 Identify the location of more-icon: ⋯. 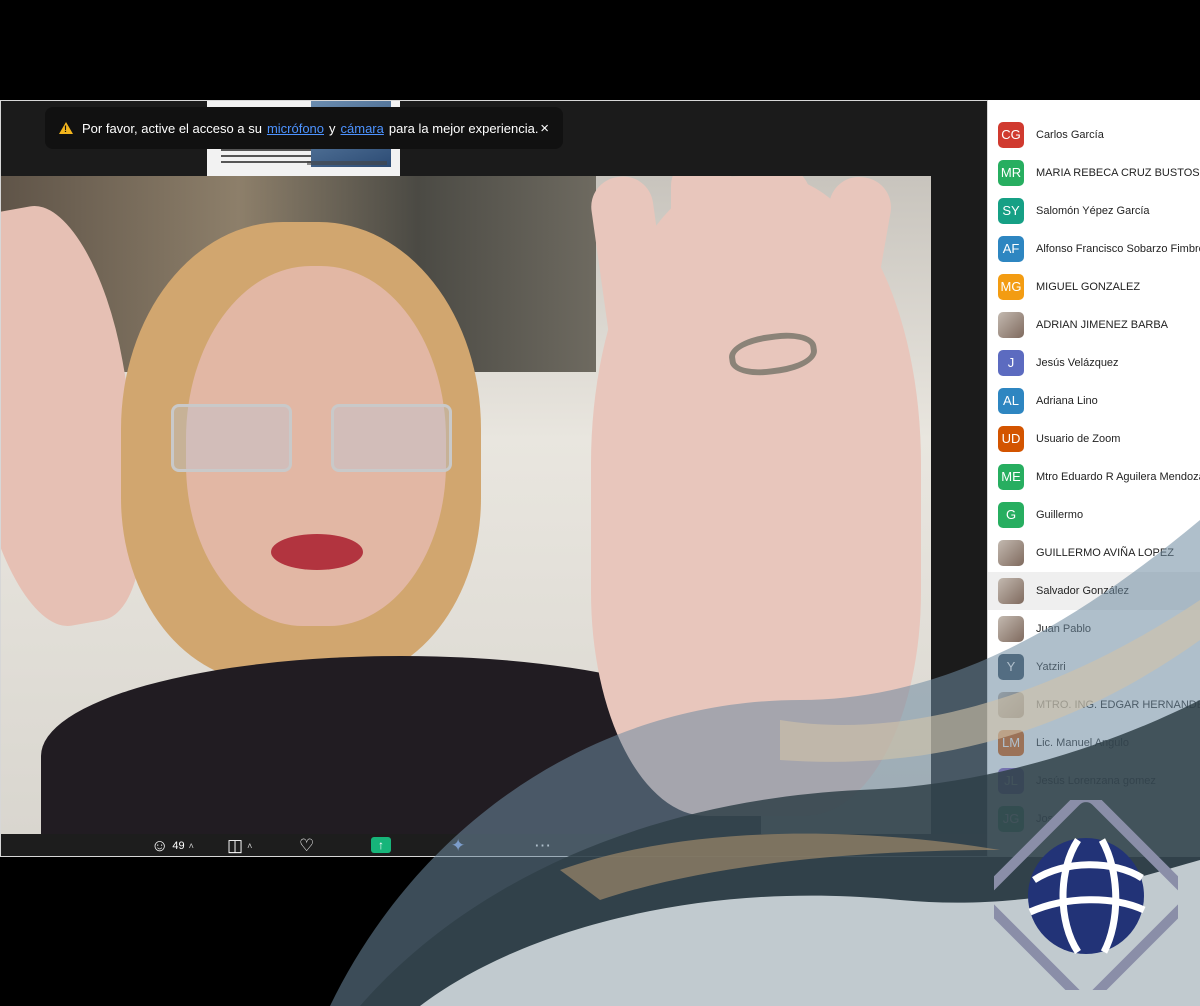
(542, 845).